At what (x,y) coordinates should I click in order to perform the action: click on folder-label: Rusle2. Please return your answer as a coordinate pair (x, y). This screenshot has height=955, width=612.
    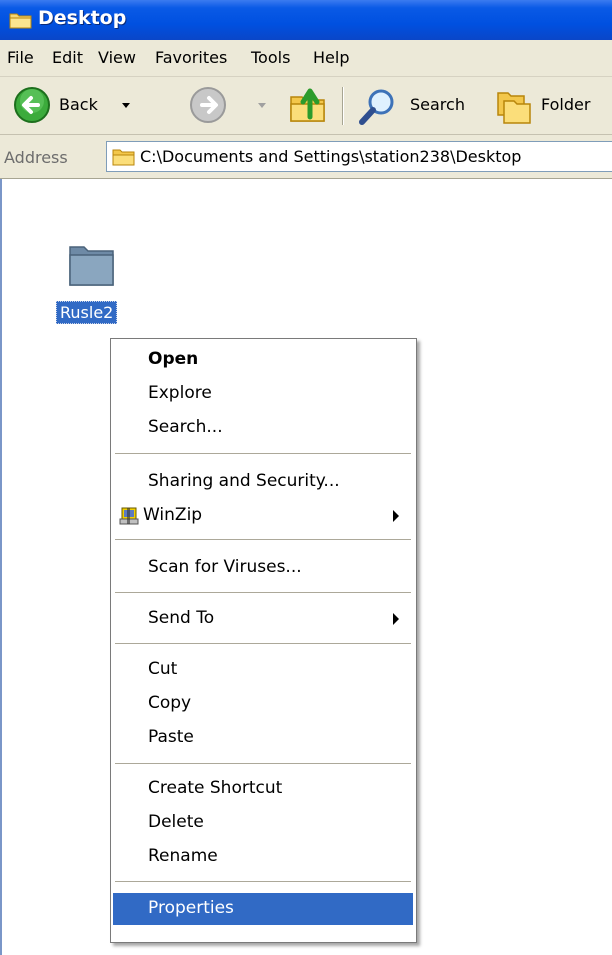
    Looking at the image, I should click on (87, 312).